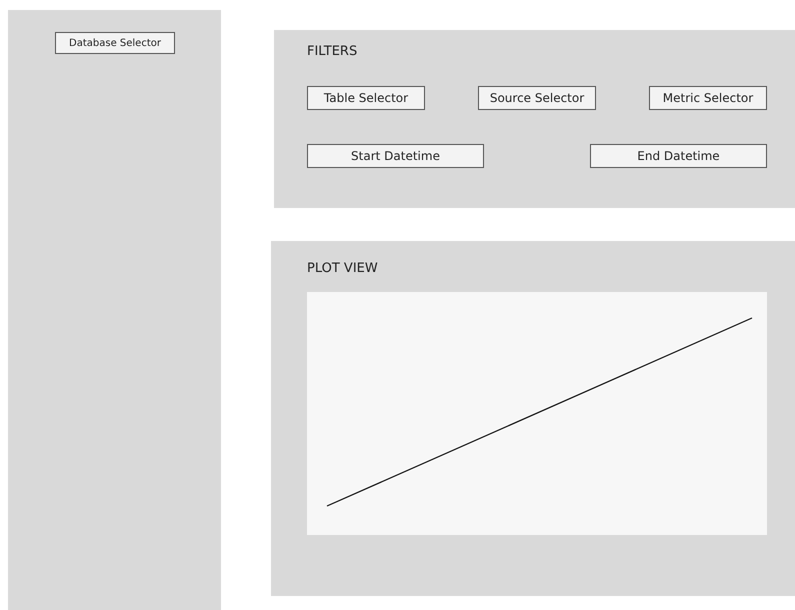 The height and width of the screenshot is (610, 795). What do you see at coordinates (708, 98) in the screenshot?
I see `selector-button: Metric Selector` at bounding box center [708, 98].